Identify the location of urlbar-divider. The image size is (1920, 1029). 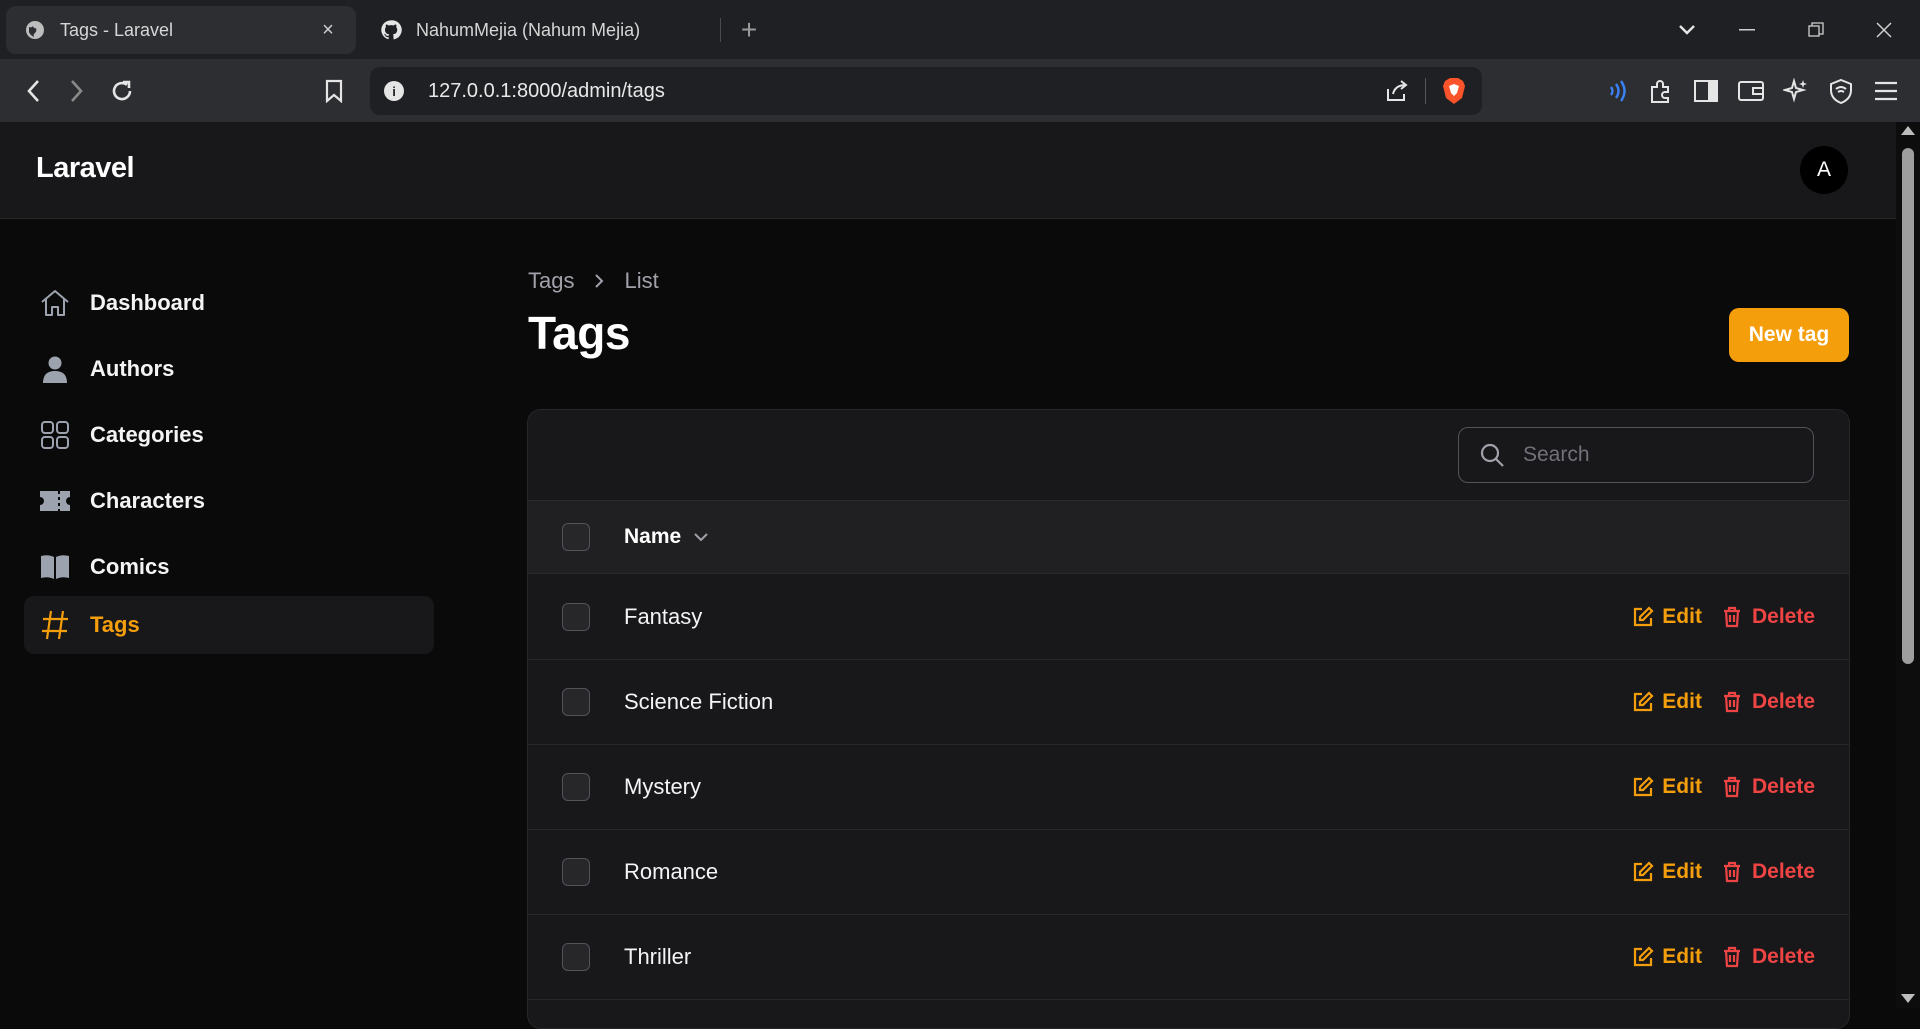
(1425, 91).